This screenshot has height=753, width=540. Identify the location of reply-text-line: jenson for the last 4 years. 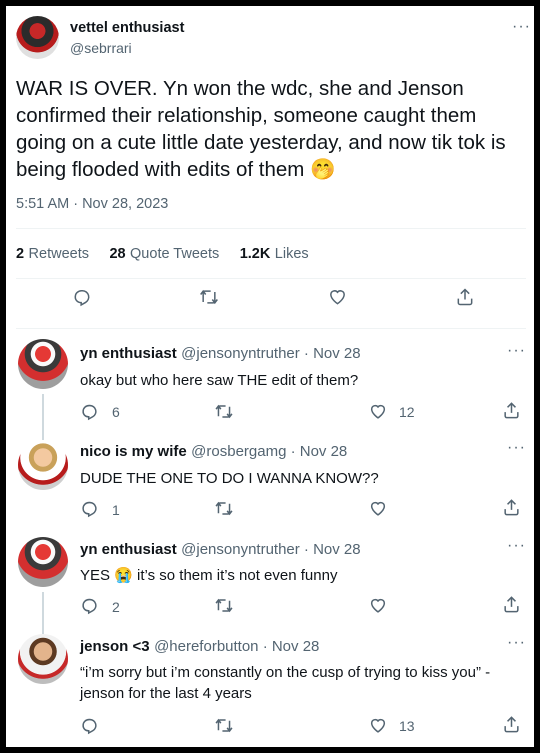
(166, 693).